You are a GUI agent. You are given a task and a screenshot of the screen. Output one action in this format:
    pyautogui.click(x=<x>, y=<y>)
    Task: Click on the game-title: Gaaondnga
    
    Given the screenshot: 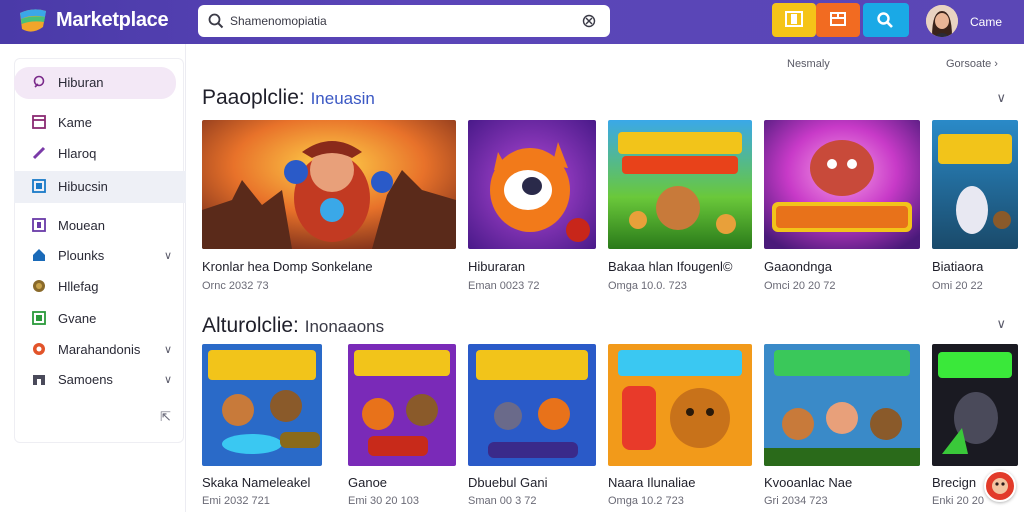 What is the action you would take?
    pyautogui.click(x=798, y=266)
    